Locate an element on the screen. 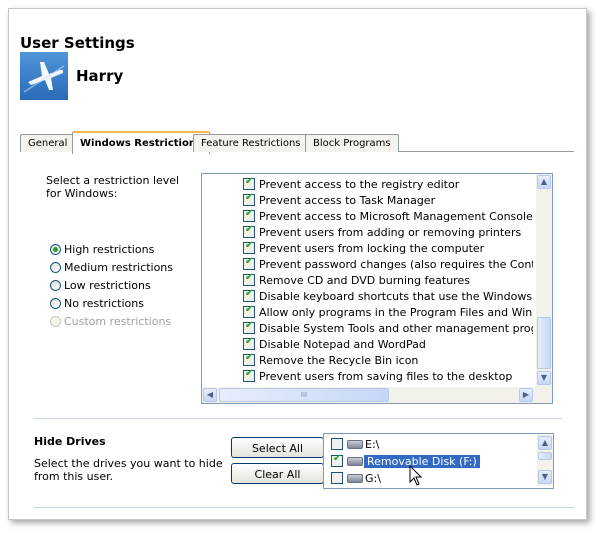 Image resolution: width=597 pixels, height=533 pixels. tab-windows-restrictions: Windows Restrictions is located at coordinates (141, 142).